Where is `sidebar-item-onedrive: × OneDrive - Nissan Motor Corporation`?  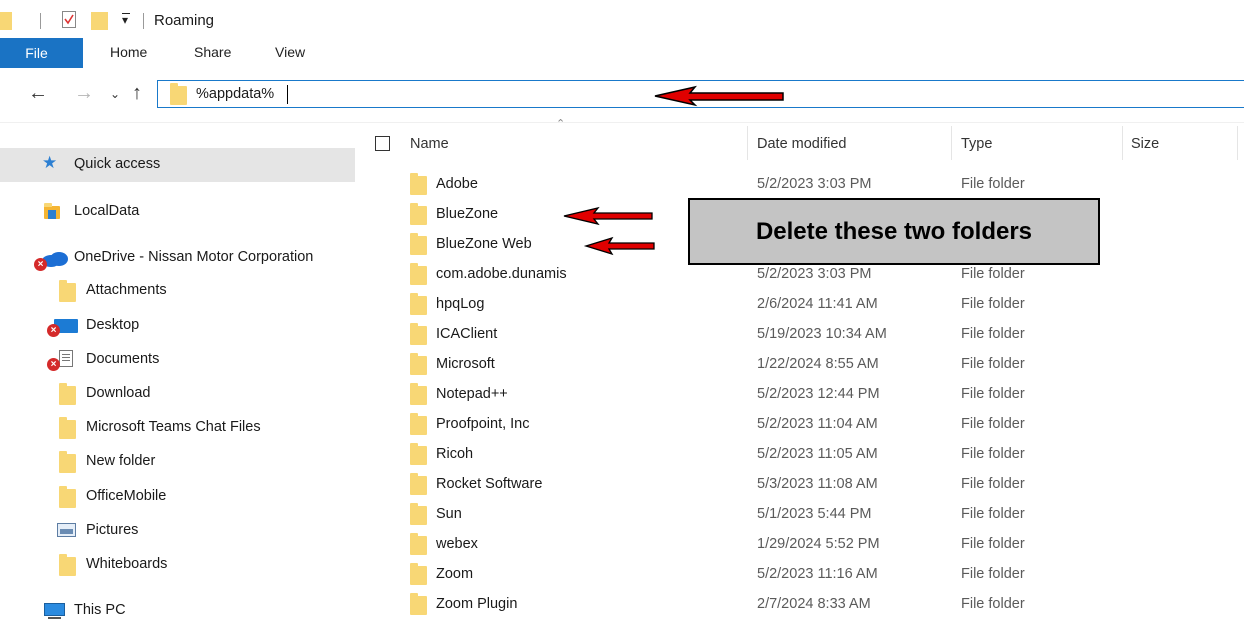 sidebar-item-onedrive: × OneDrive - Nissan Motor Corporation is located at coordinates (177, 258).